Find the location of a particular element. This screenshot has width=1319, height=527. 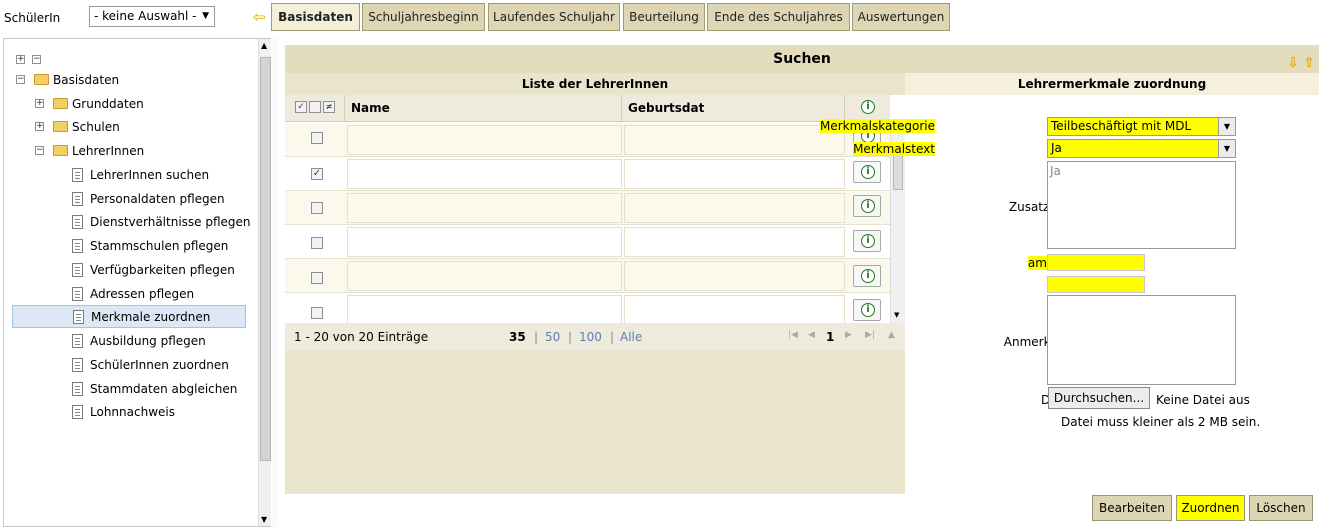

collapse-all-icon: − is located at coordinates (36, 59).